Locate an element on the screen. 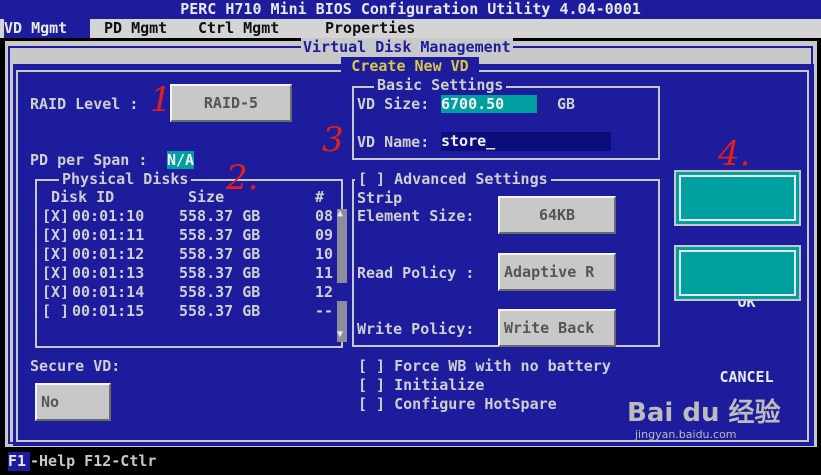 The image size is (821, 475). vd-name-label: VD Name: is located at coordinates (393, 142).